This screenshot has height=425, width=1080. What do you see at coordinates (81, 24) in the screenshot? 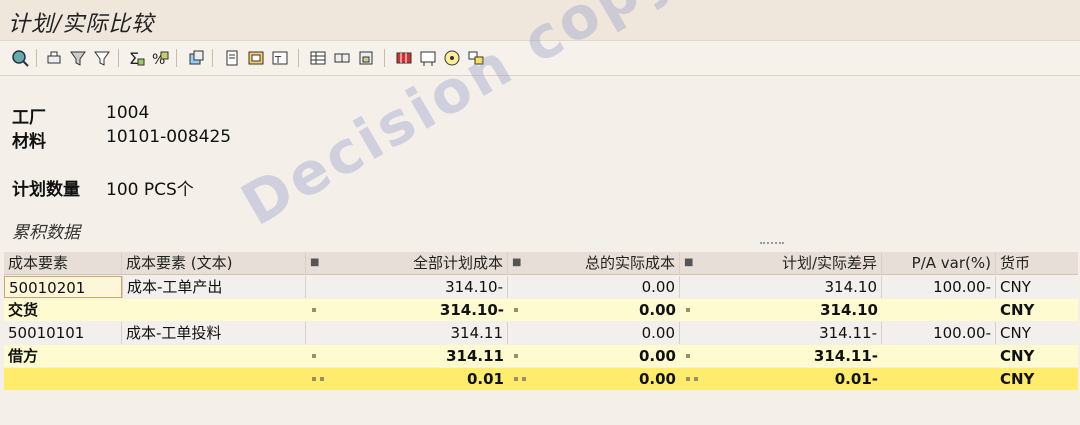
I see `window-title: 计划/实际比较` at bounding box center [81, 24].